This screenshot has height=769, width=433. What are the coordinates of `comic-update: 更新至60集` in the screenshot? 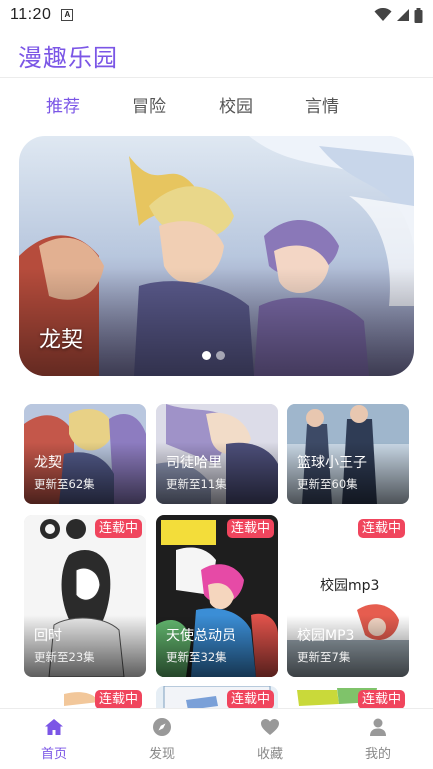 It's located at (327, 484).